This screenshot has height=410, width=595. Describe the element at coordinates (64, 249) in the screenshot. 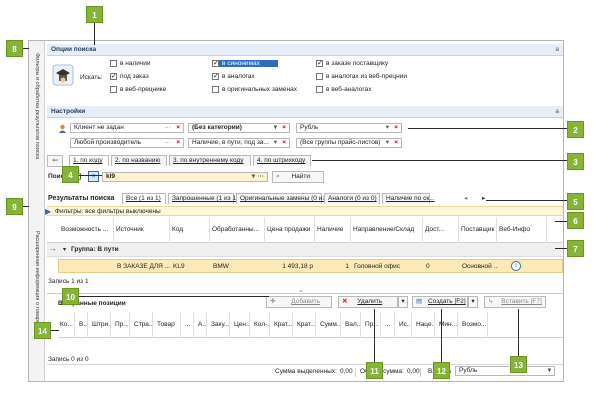

I see `collapse-icon: ▾` at that location.